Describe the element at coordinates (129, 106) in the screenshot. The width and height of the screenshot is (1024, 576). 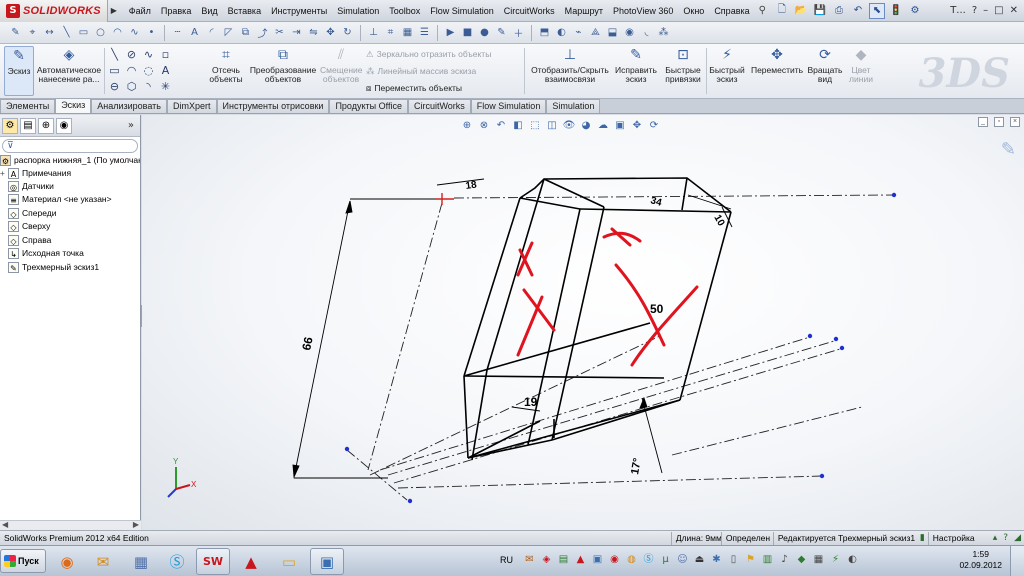
I see `tab-evaluate: Анализировать` at that location.